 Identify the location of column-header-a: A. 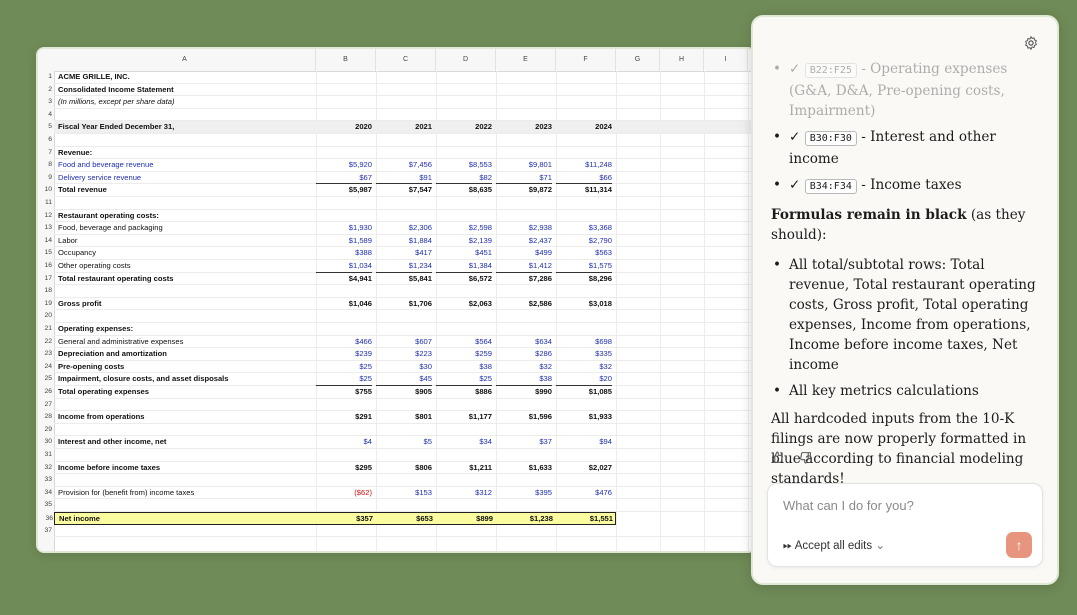
(185, 60).